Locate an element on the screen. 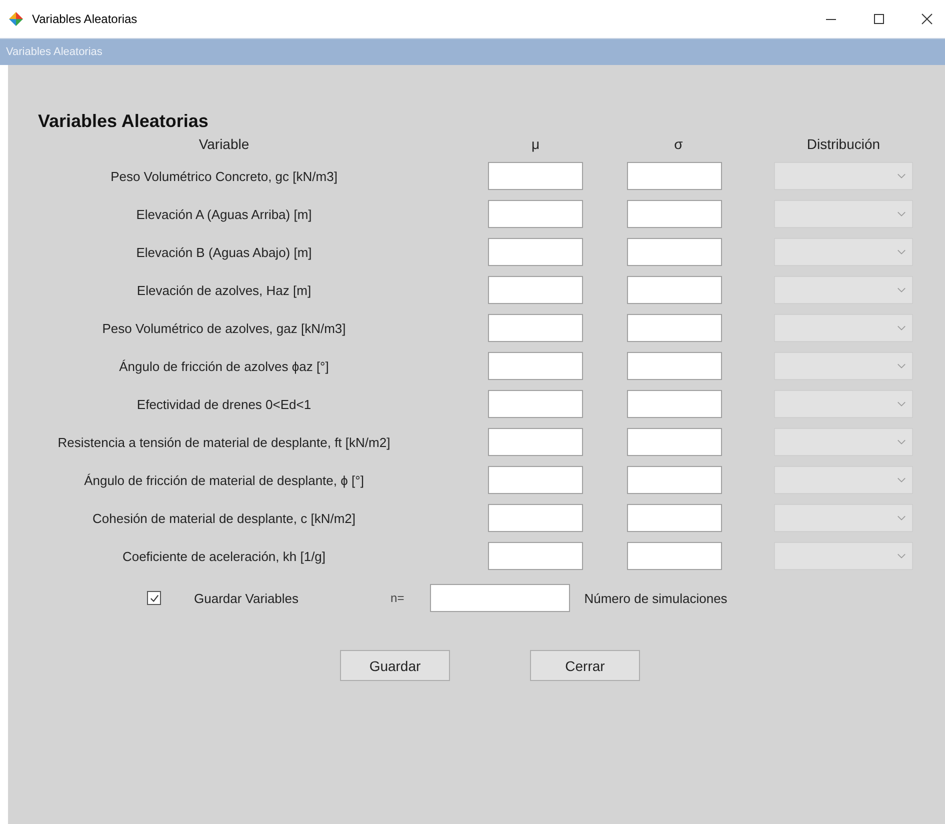 The width and height of the screenshot is (945, 824). column-header: Variable is located at coordinates (224, 144).